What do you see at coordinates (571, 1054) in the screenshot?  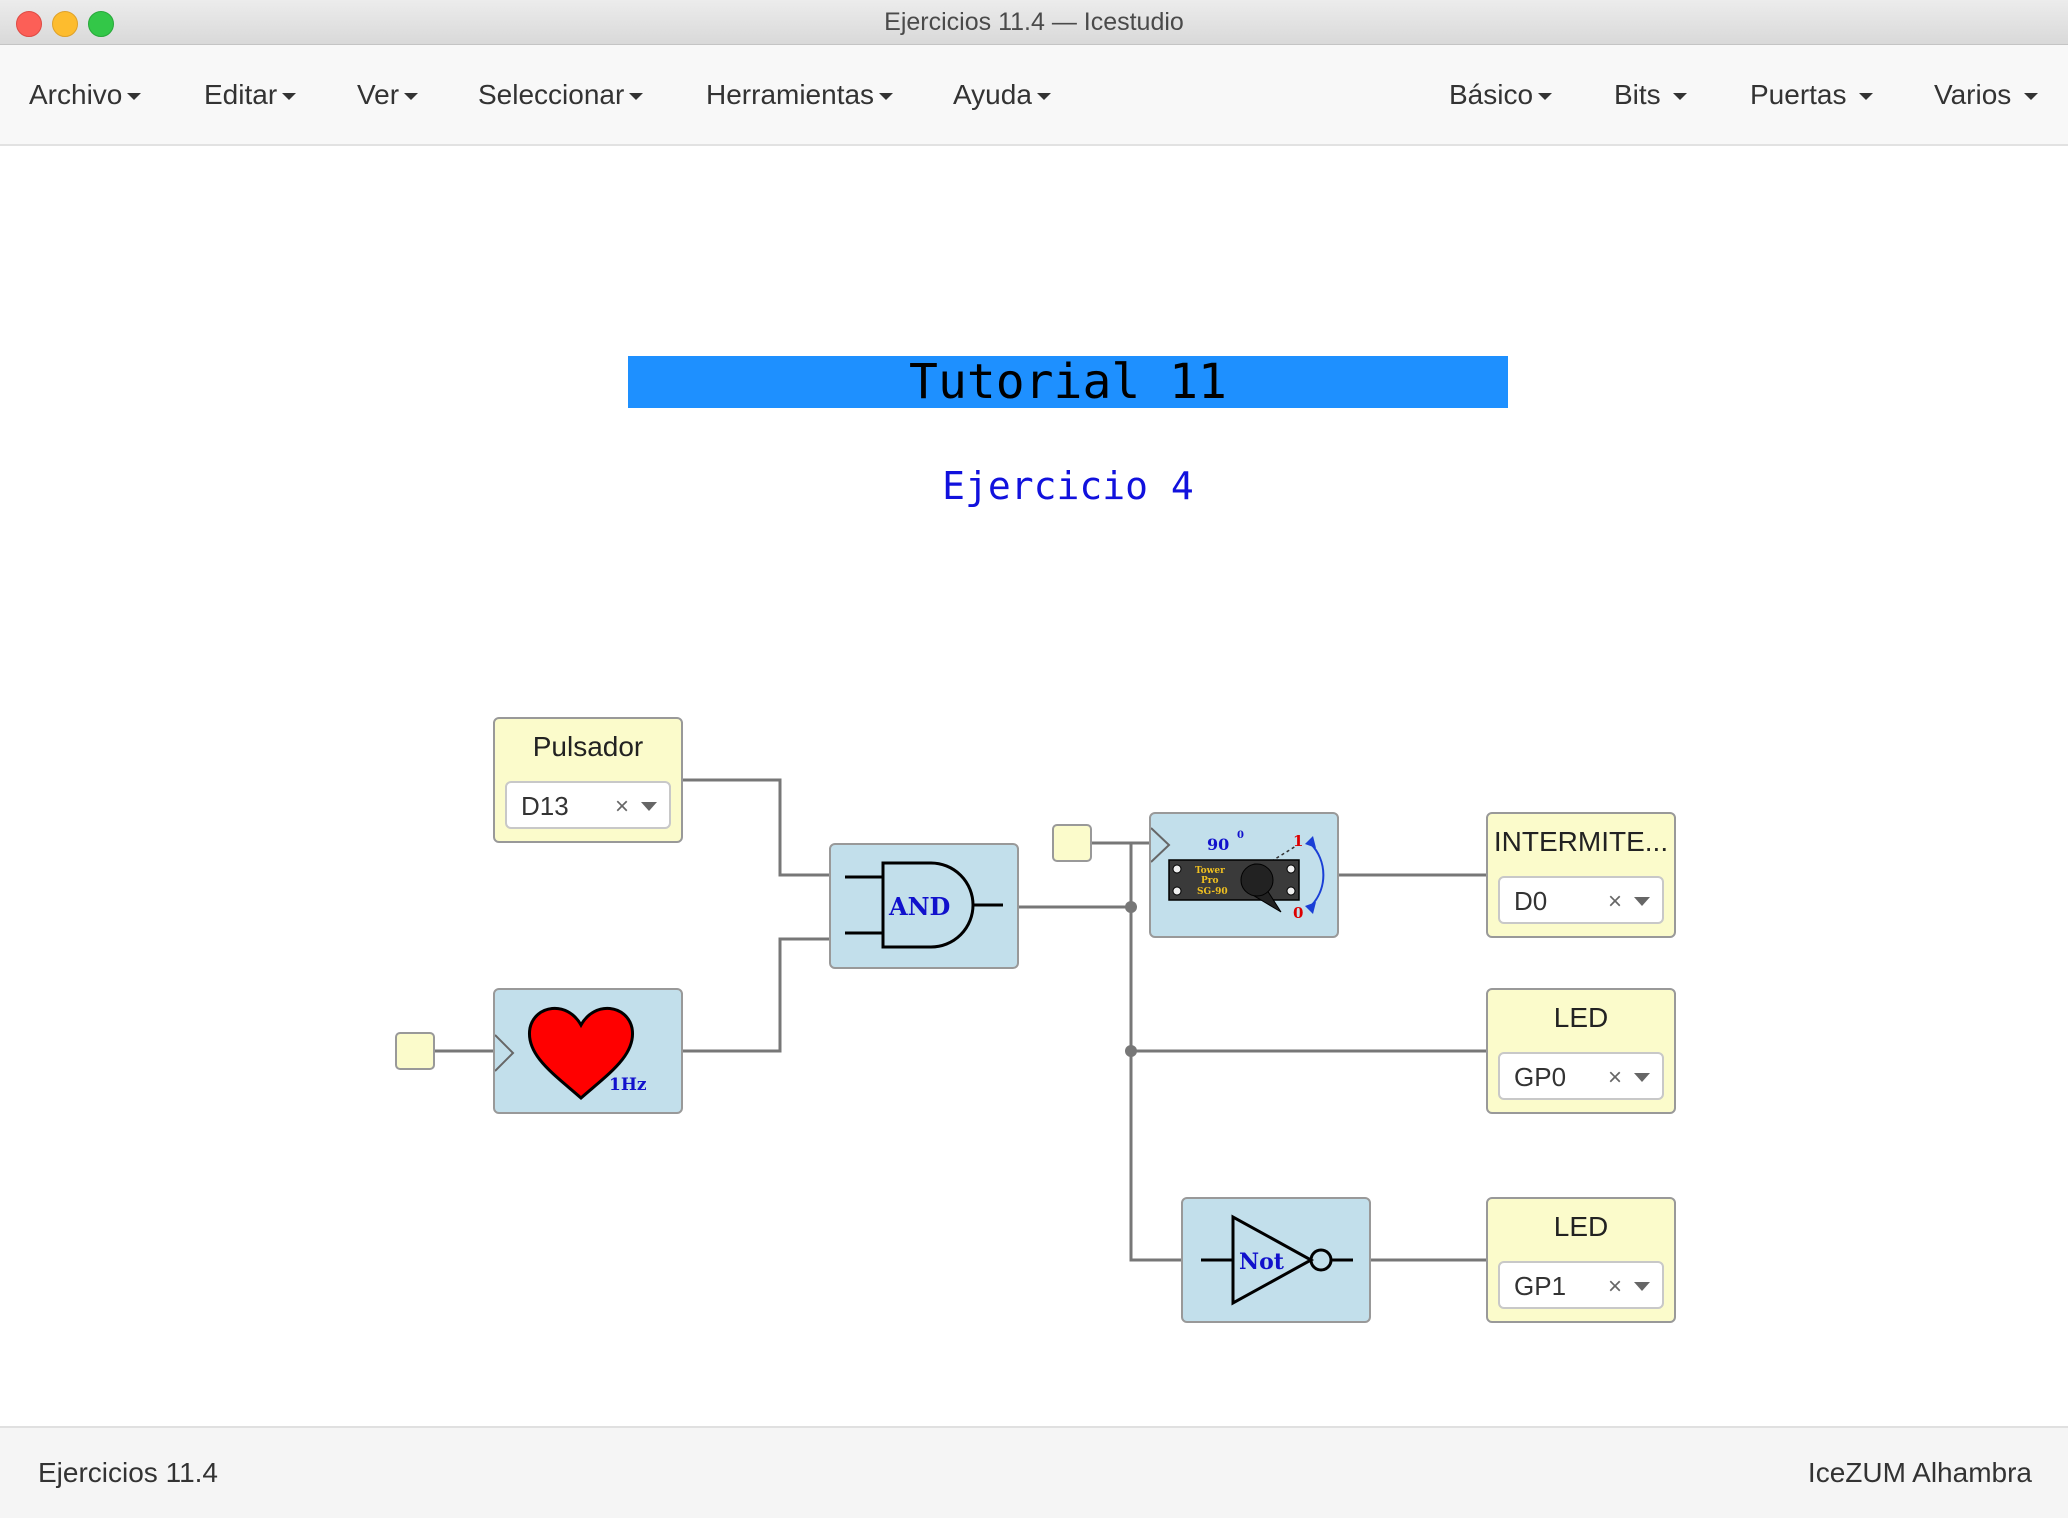 I see `heart-icon: 1Hz` at bounding box center [571, 1054].